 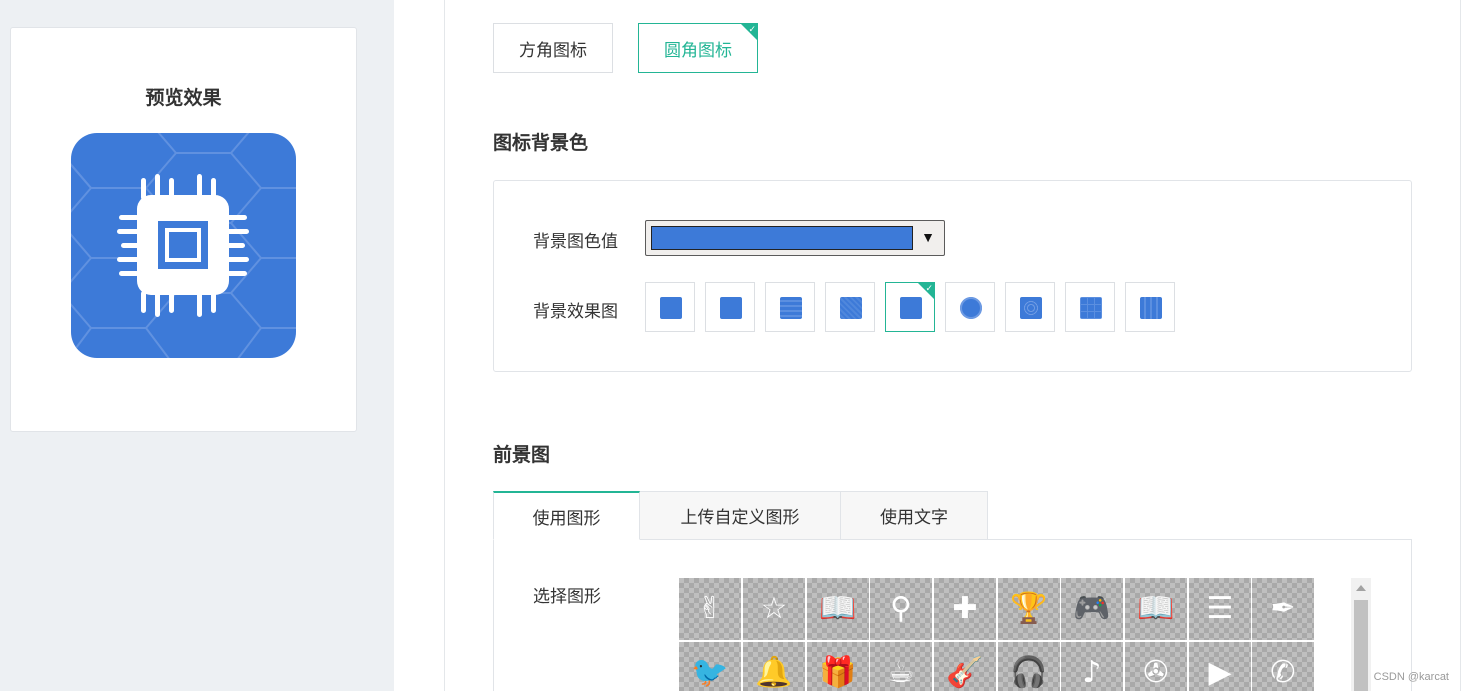 What do you see at coordinates (1460, 345) in the screenshot?
I see `content-right-border` at bounding box center [1460, 345].